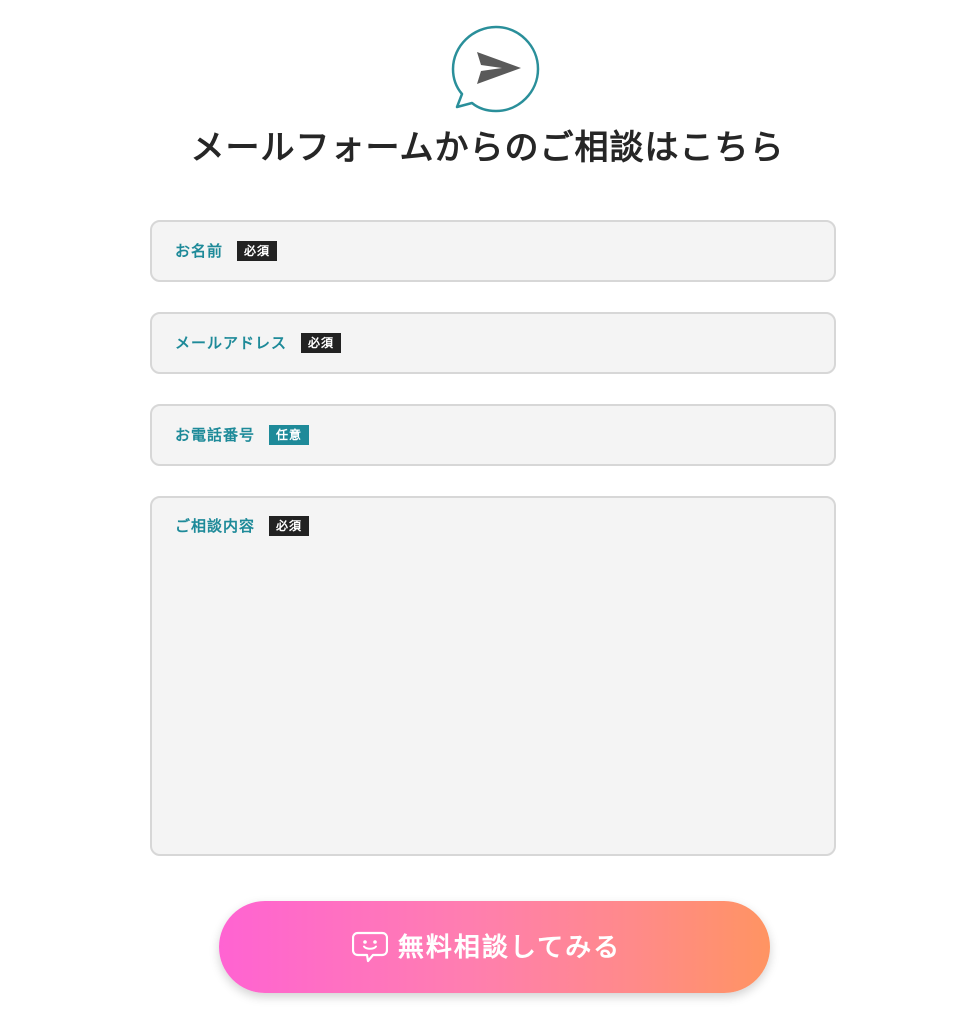 This screenshot has width=975, height=1024. Describe the element at coordinates (574, 252) in the screenshot. I see `name-input` at that location.